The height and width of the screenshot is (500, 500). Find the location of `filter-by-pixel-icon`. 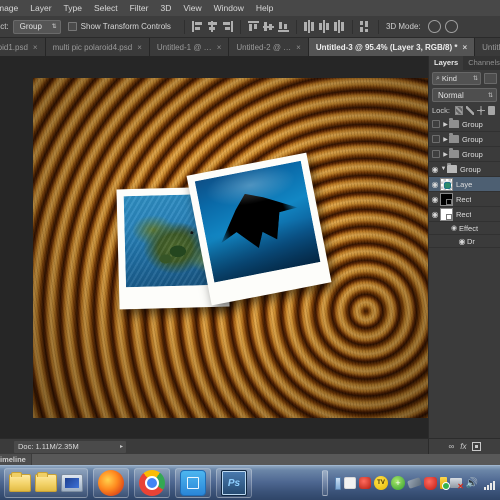

filter-by-pixel-icon is located at coordinates (490, 78).